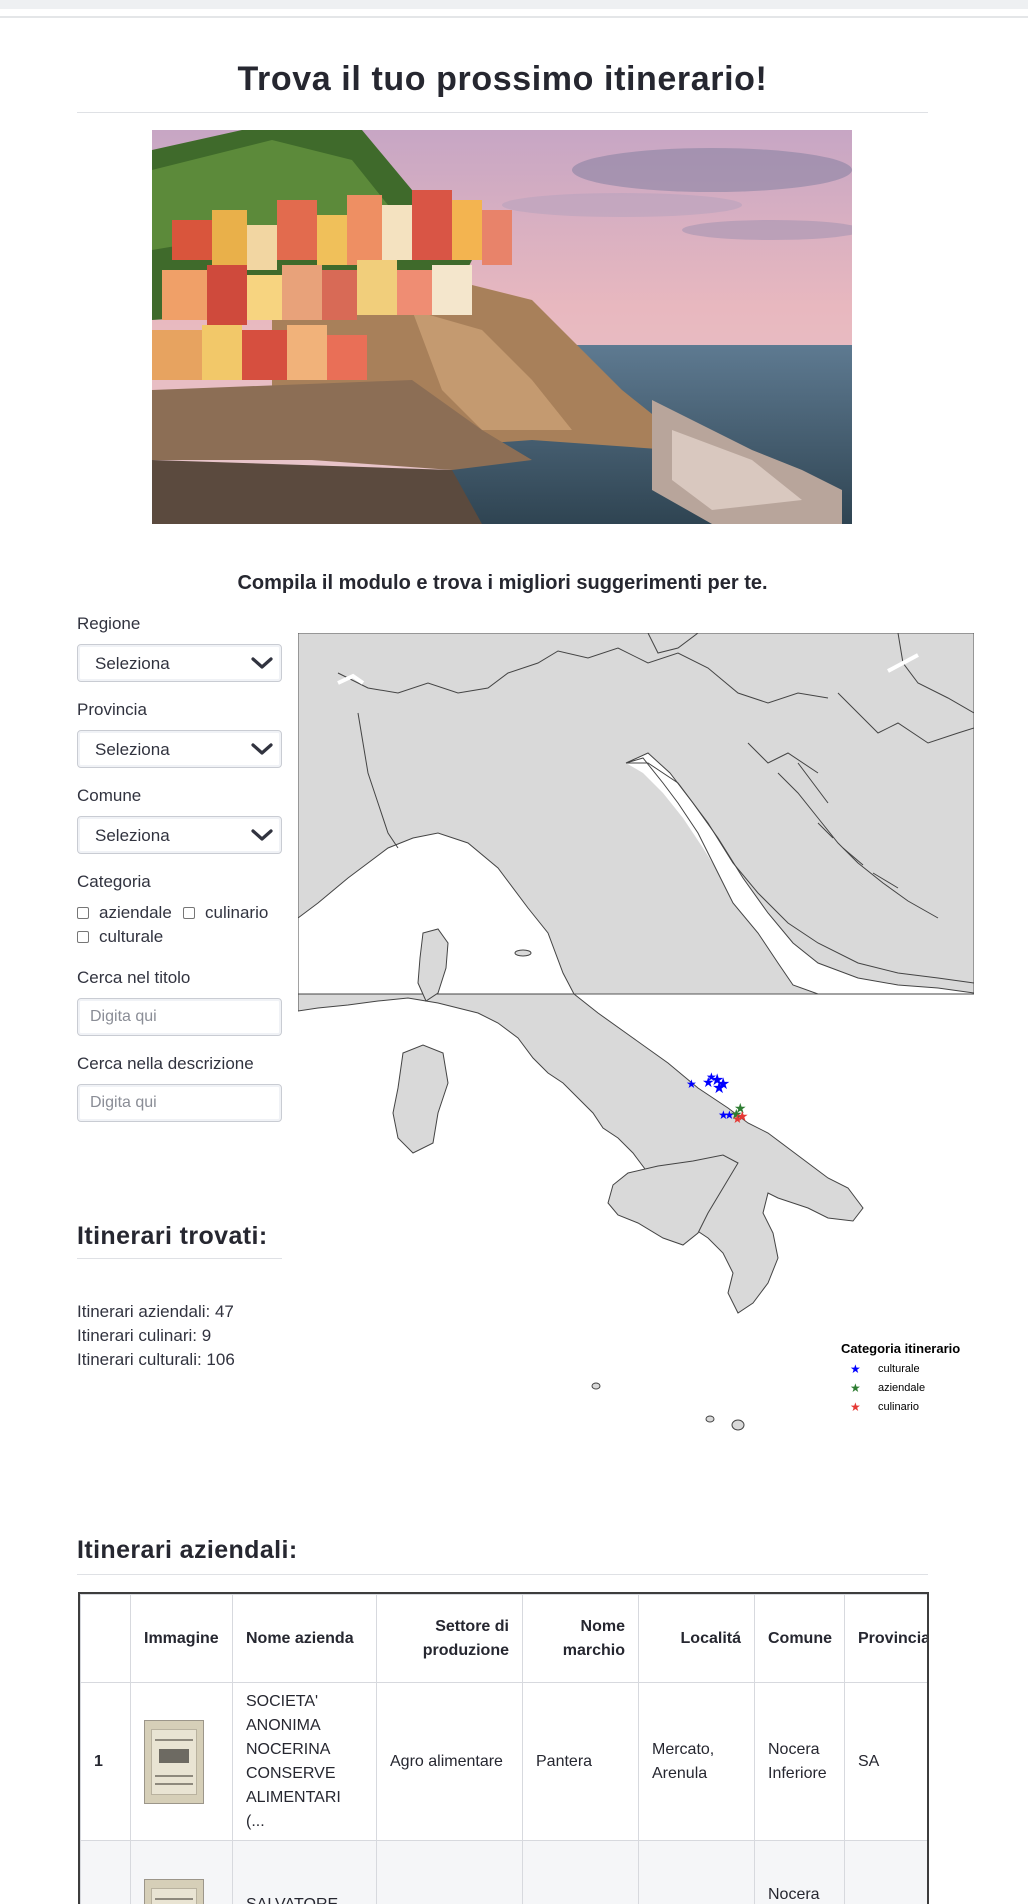  Describe the element at coordinates (179, 1103) in the screenshot. I see `cerca-descrizione-input` at that location.